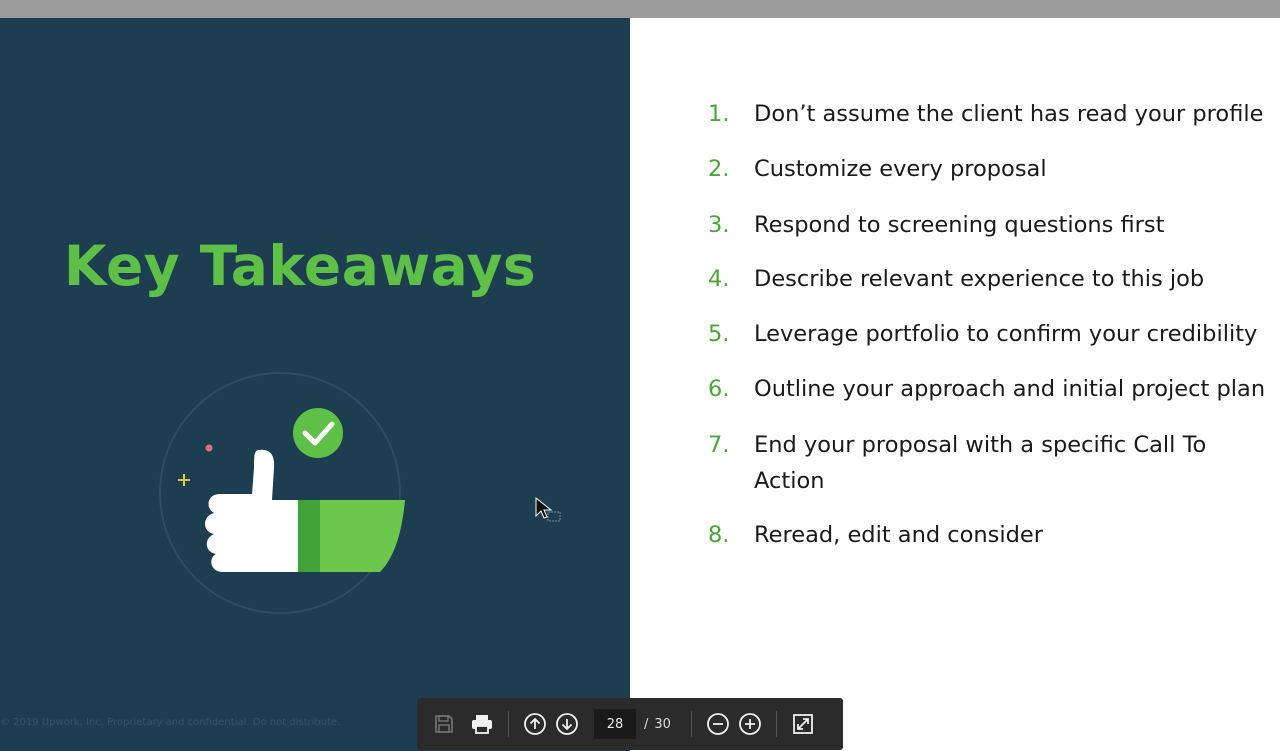 This screenshot has width=1280, height=751. What do you see at coordinates (719, 334) in the screenshot?
I see `takeaway-number: 5.` at bounding box center [719, 334].